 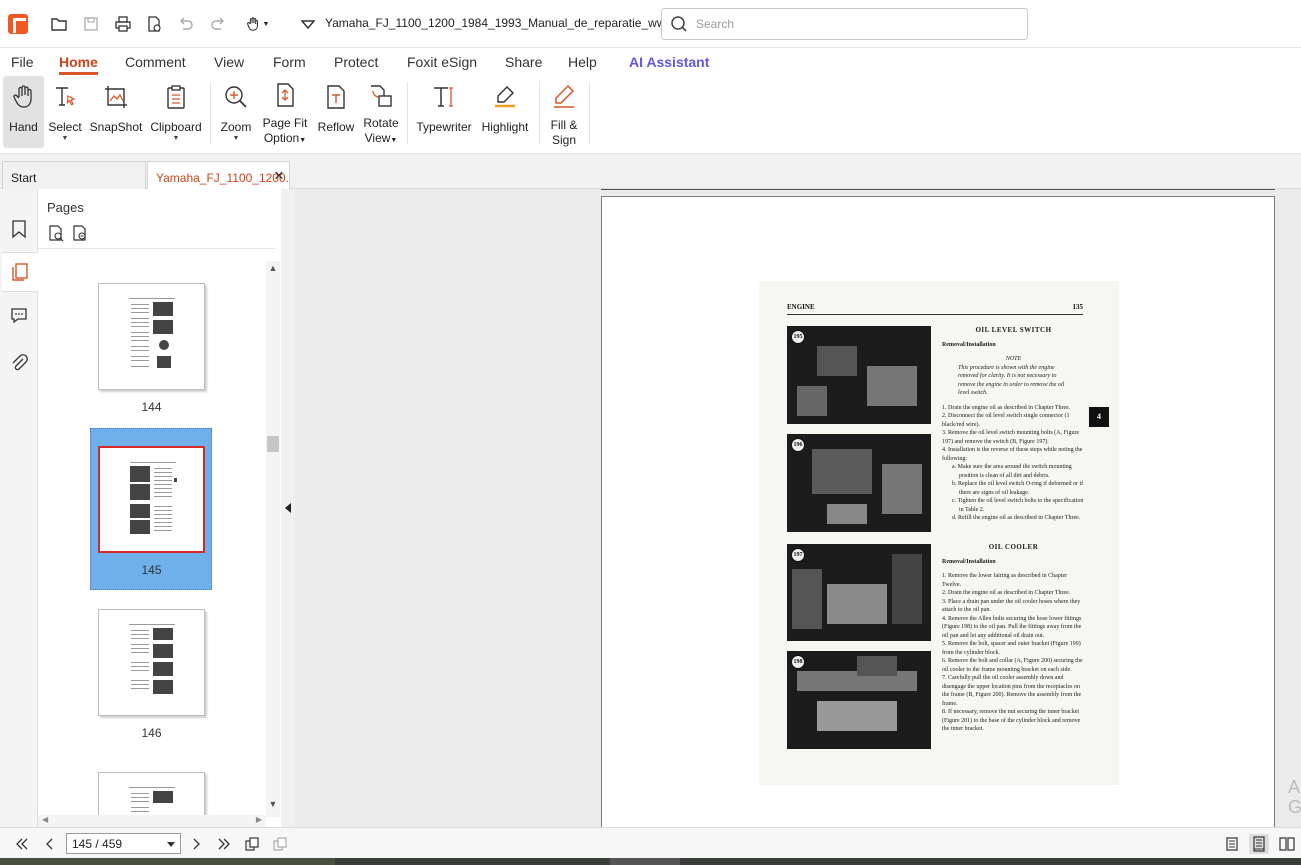 I want to click on reflow-button: Reflow, so click(x=336, y=112).